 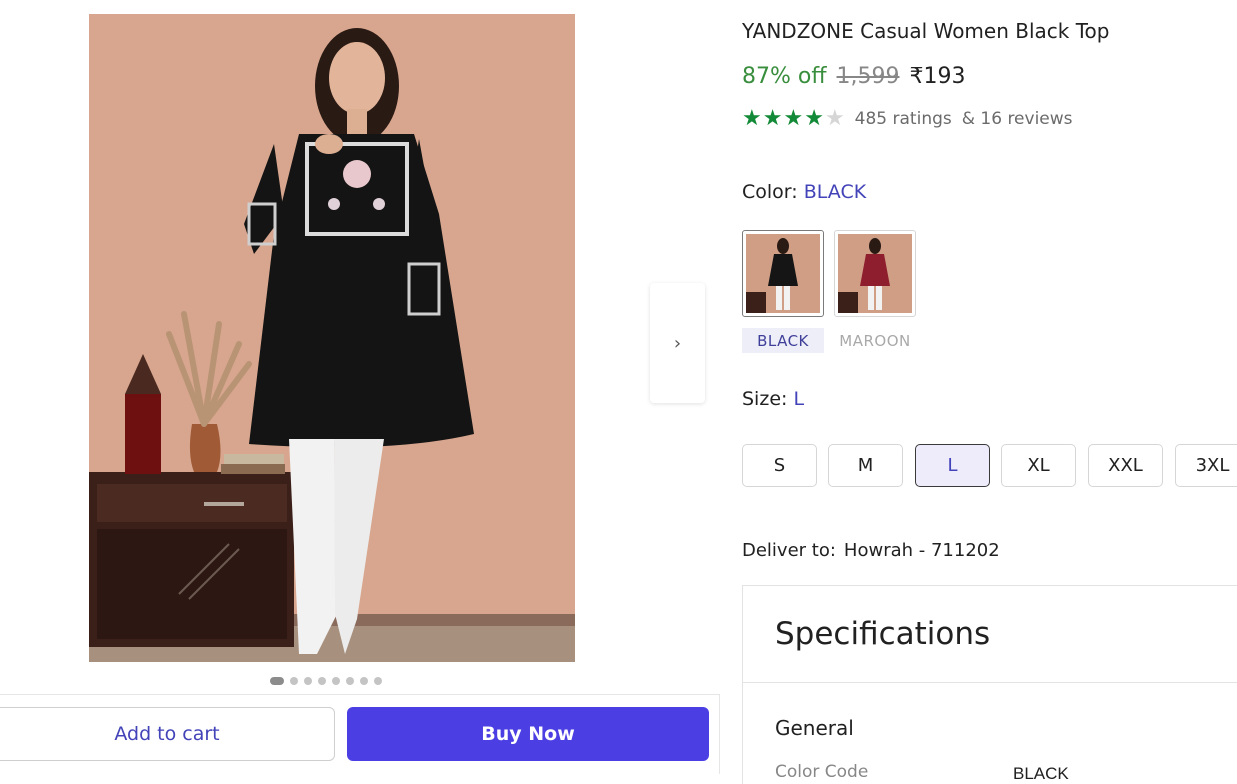 What do you see at coordinates (784, 76) in the screenshot?
I see `discount-percent: 87% off` at bounding box center [784, 76].